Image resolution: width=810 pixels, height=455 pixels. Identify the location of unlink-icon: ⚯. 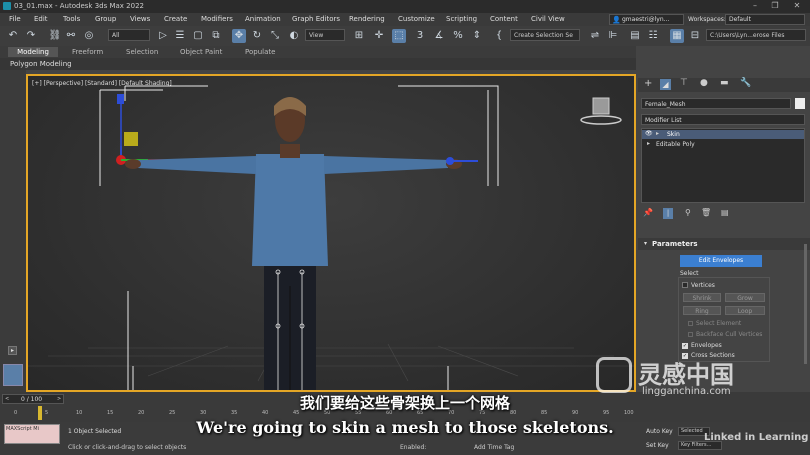
(71, 36).